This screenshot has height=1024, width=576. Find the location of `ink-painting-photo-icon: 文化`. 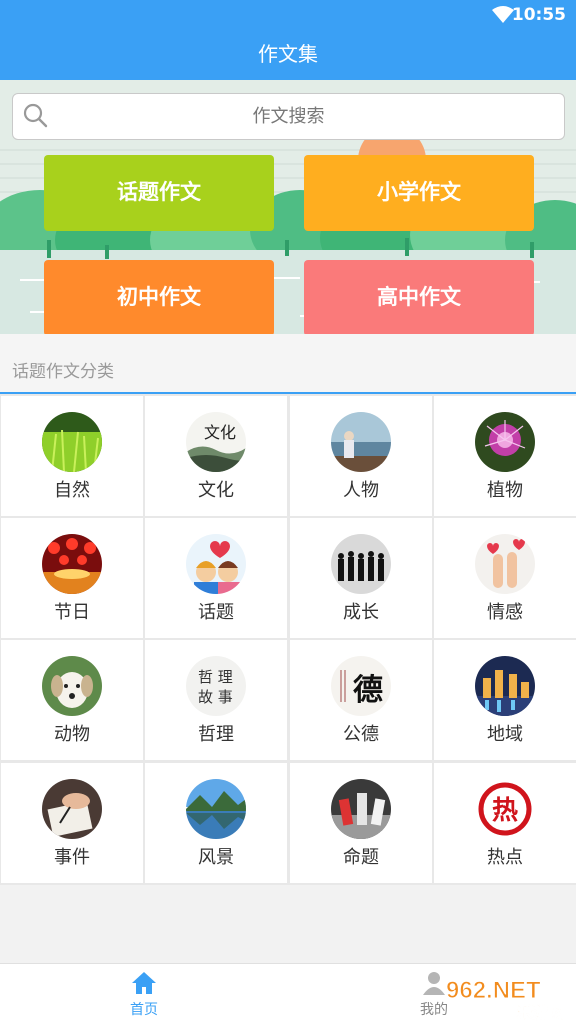

ink-painting-photo-icon: 文化 is located at coordinates (216, 442).